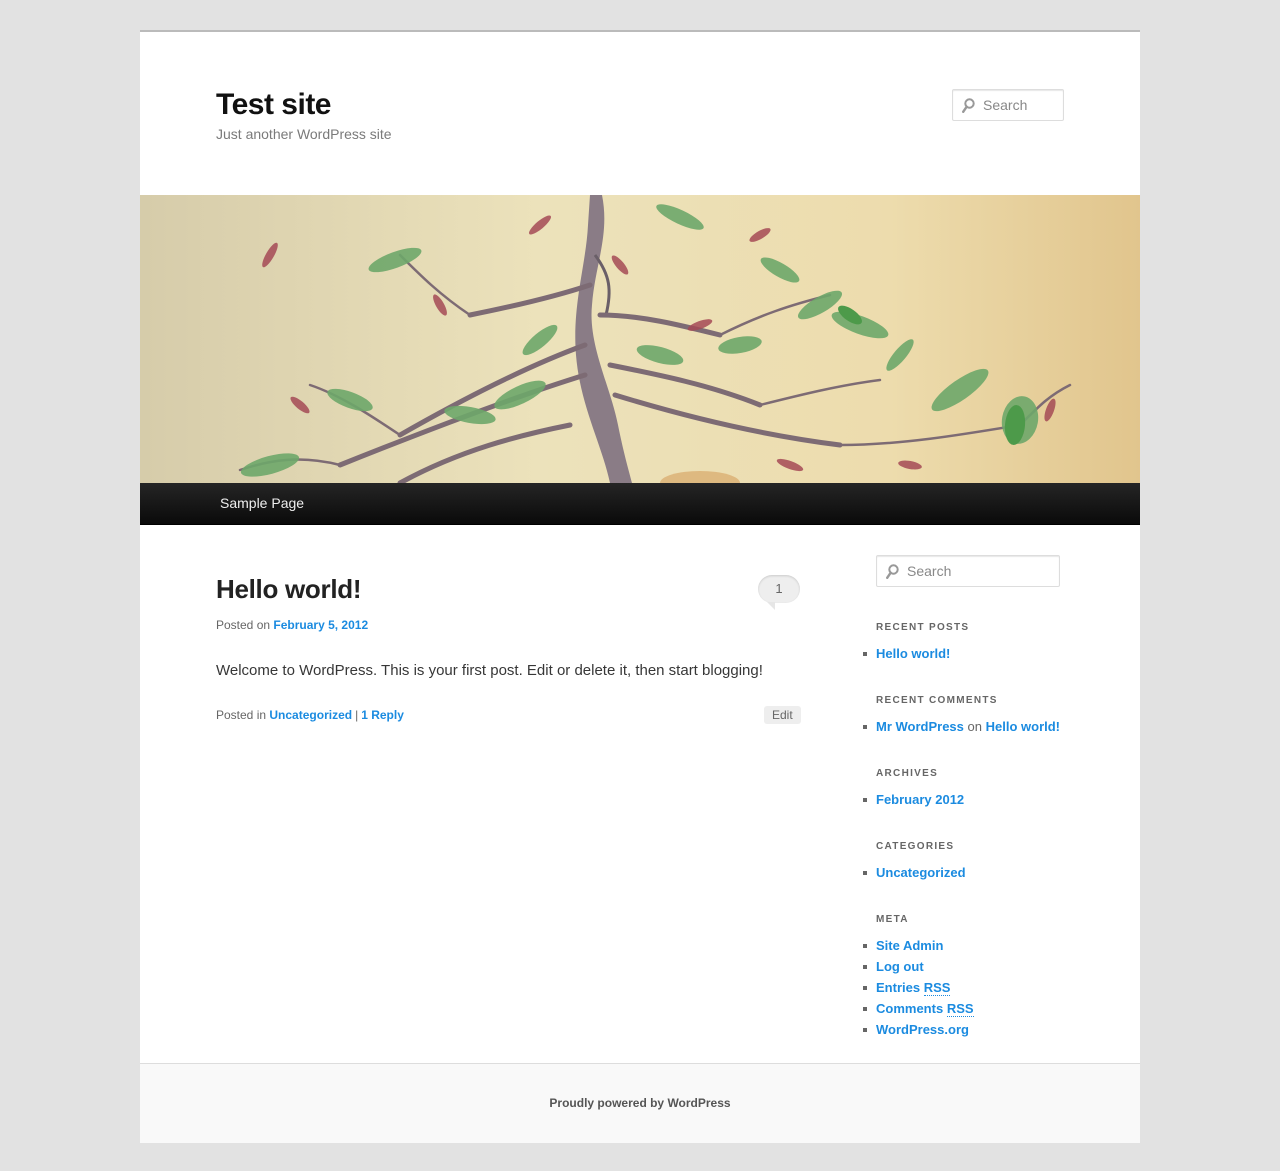  Describe the element at coordinates (640, 504) in the screenshot. I see `main-navigation: Sample Page` at that location.